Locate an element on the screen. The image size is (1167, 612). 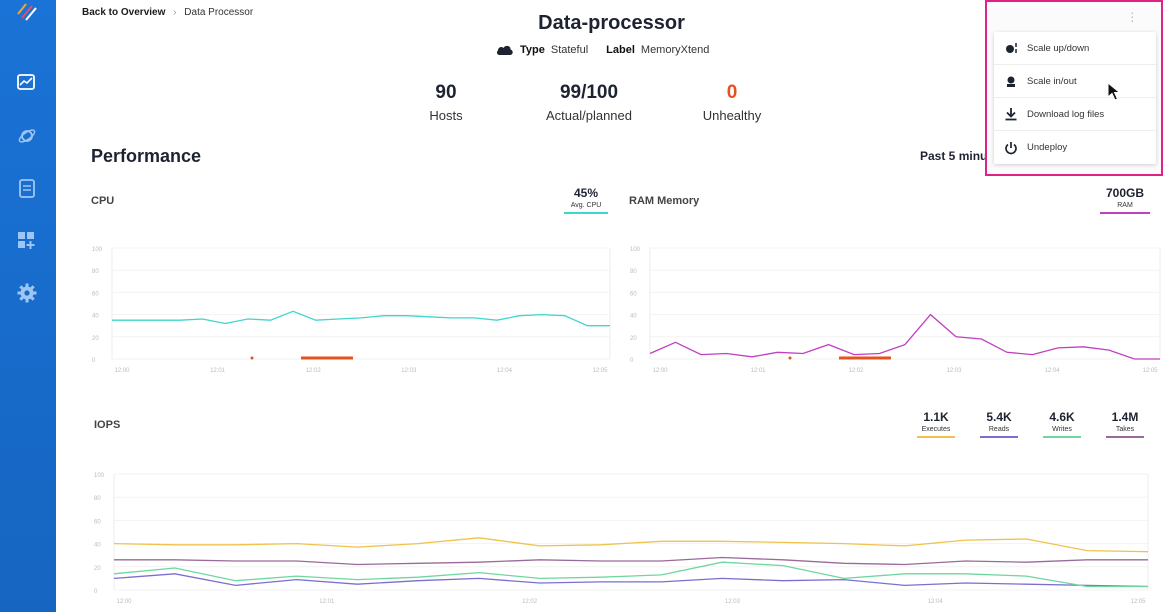
menu-item-download-log-files: Download log files is located at coordinates (1075, 114).